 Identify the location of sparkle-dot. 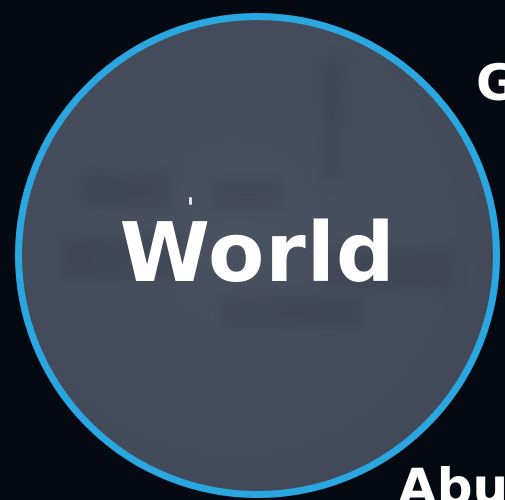
(190, 201).